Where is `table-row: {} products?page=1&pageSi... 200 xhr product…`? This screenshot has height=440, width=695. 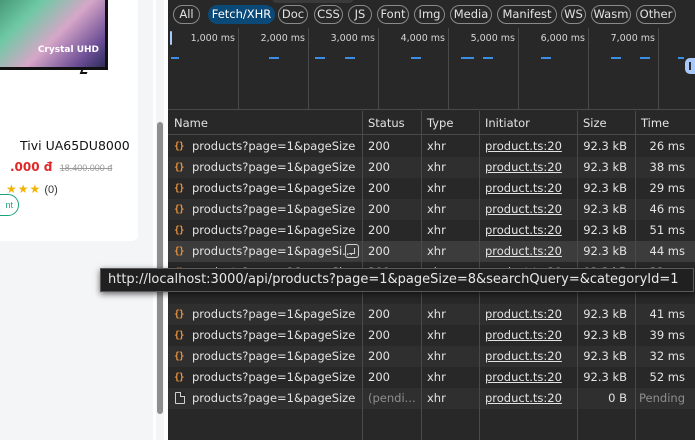
table-row: {} products?page=1&pageSi... 200 xhr product… is located at coordinates (431, 251).